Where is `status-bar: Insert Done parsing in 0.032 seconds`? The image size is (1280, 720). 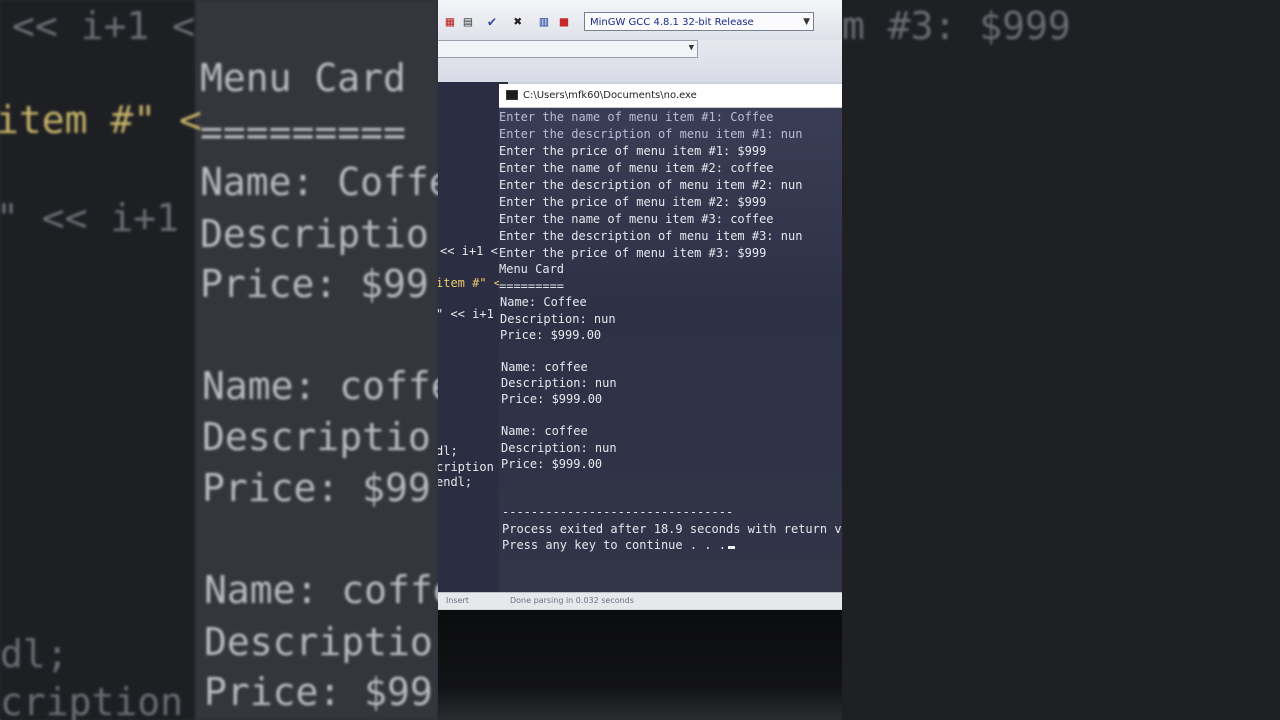 status-bar: Insert Done parsing in 0.032 seconds is located at coordinates (640, 600).